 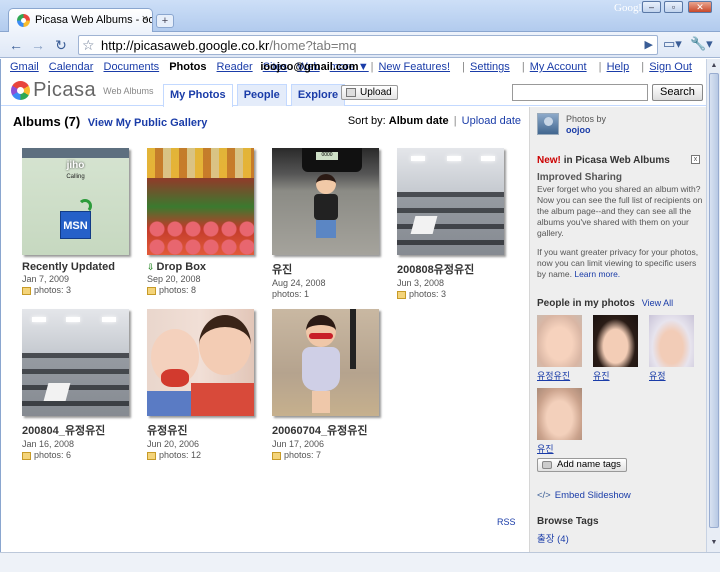 What do you see at coordinates (651, 7) in the screenshot?
I see `minimize-button: –` at bounding box center [651, 7].